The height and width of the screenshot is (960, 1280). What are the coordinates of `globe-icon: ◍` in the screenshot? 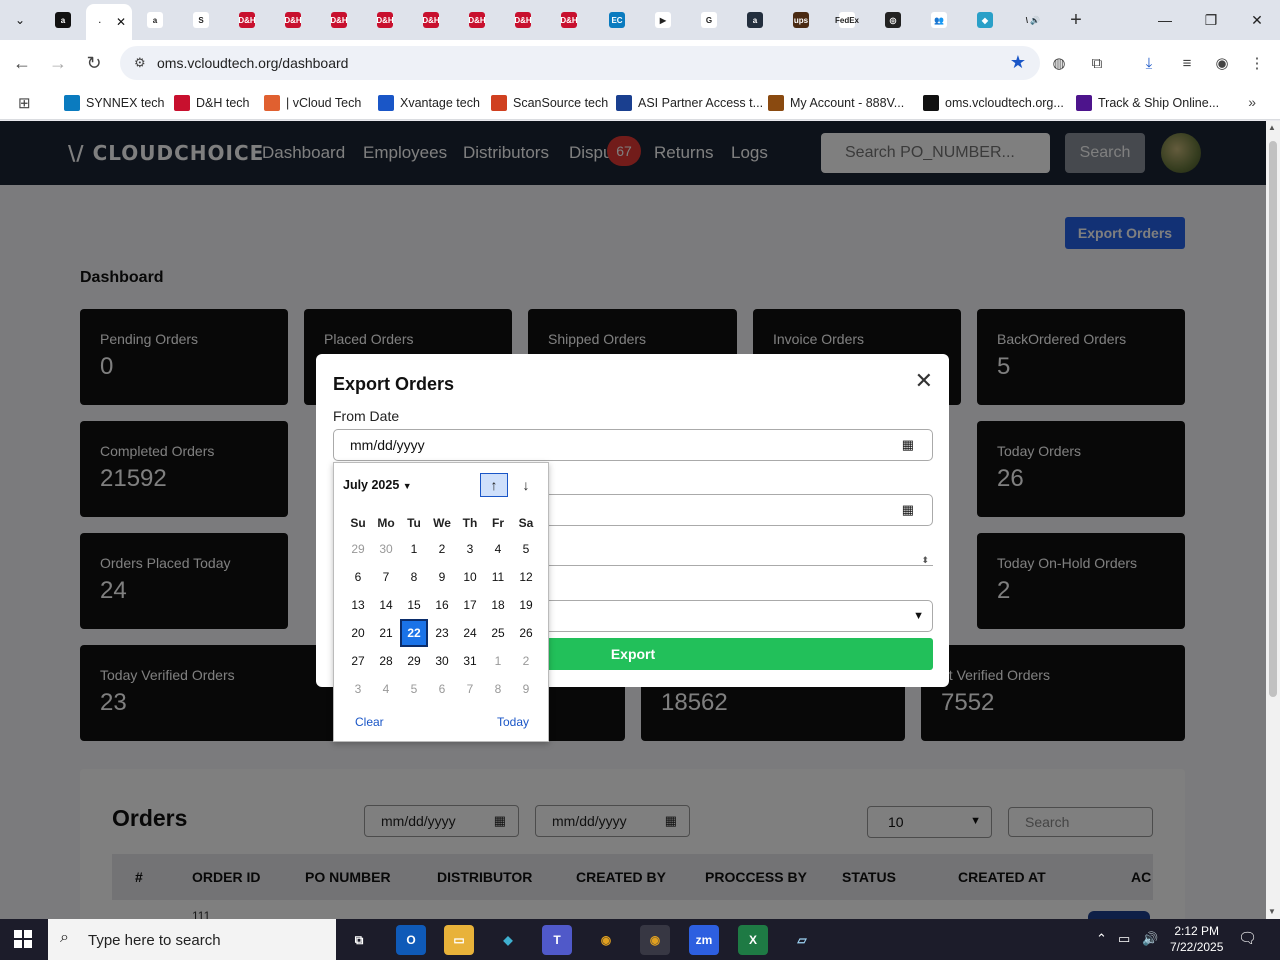 It's located at (1059, 63).